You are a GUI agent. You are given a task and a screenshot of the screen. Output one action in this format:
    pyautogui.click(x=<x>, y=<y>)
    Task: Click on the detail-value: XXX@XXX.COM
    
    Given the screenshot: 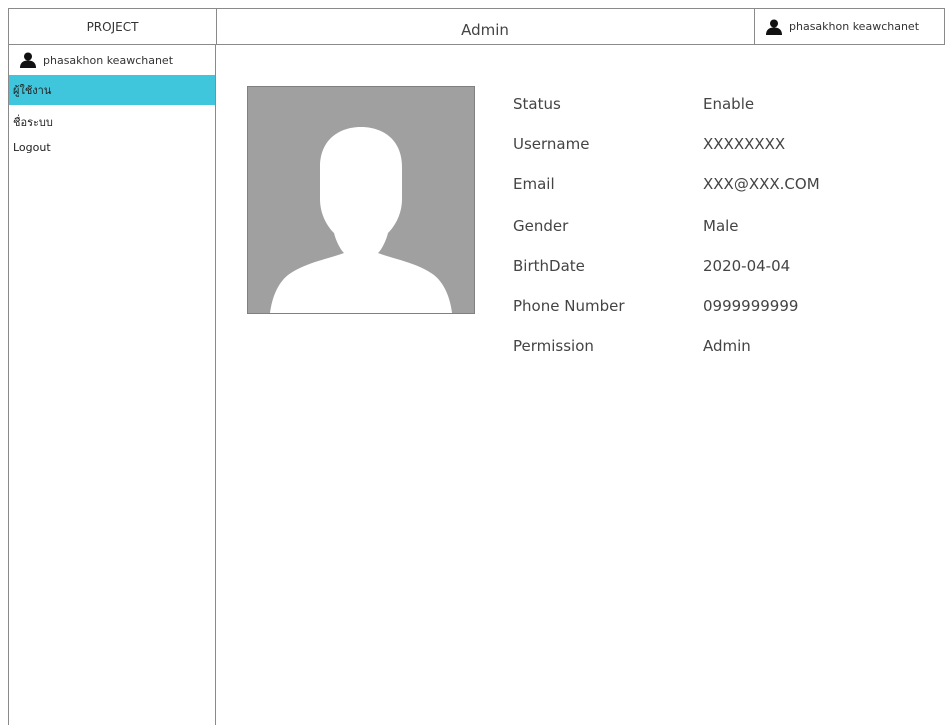 What is the action you would take?
    pyautogui.click(x=761, y=184)
    